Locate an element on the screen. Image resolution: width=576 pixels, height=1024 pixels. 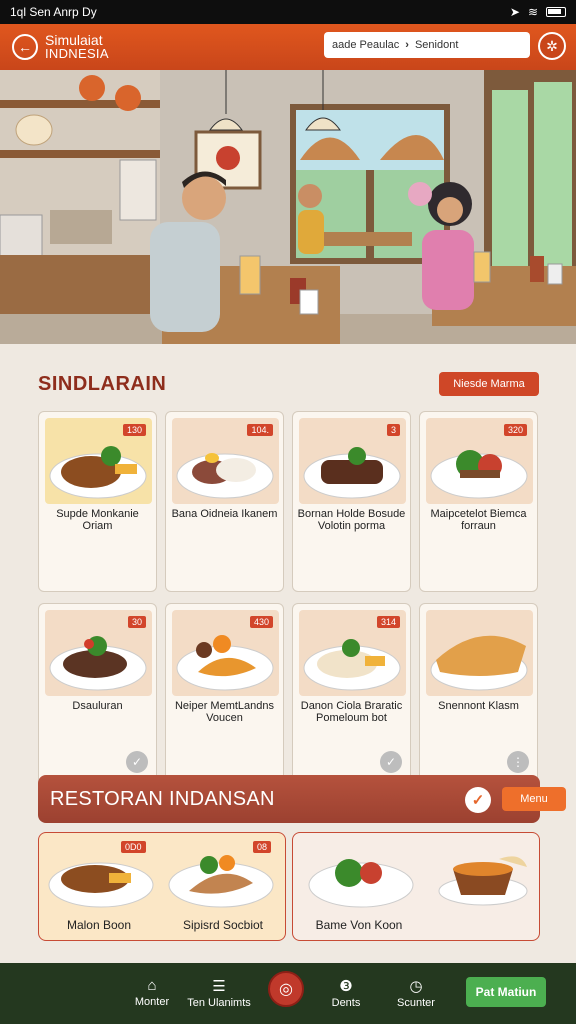
section-title: SINDLARAIN is located at coordinates (102, 384).